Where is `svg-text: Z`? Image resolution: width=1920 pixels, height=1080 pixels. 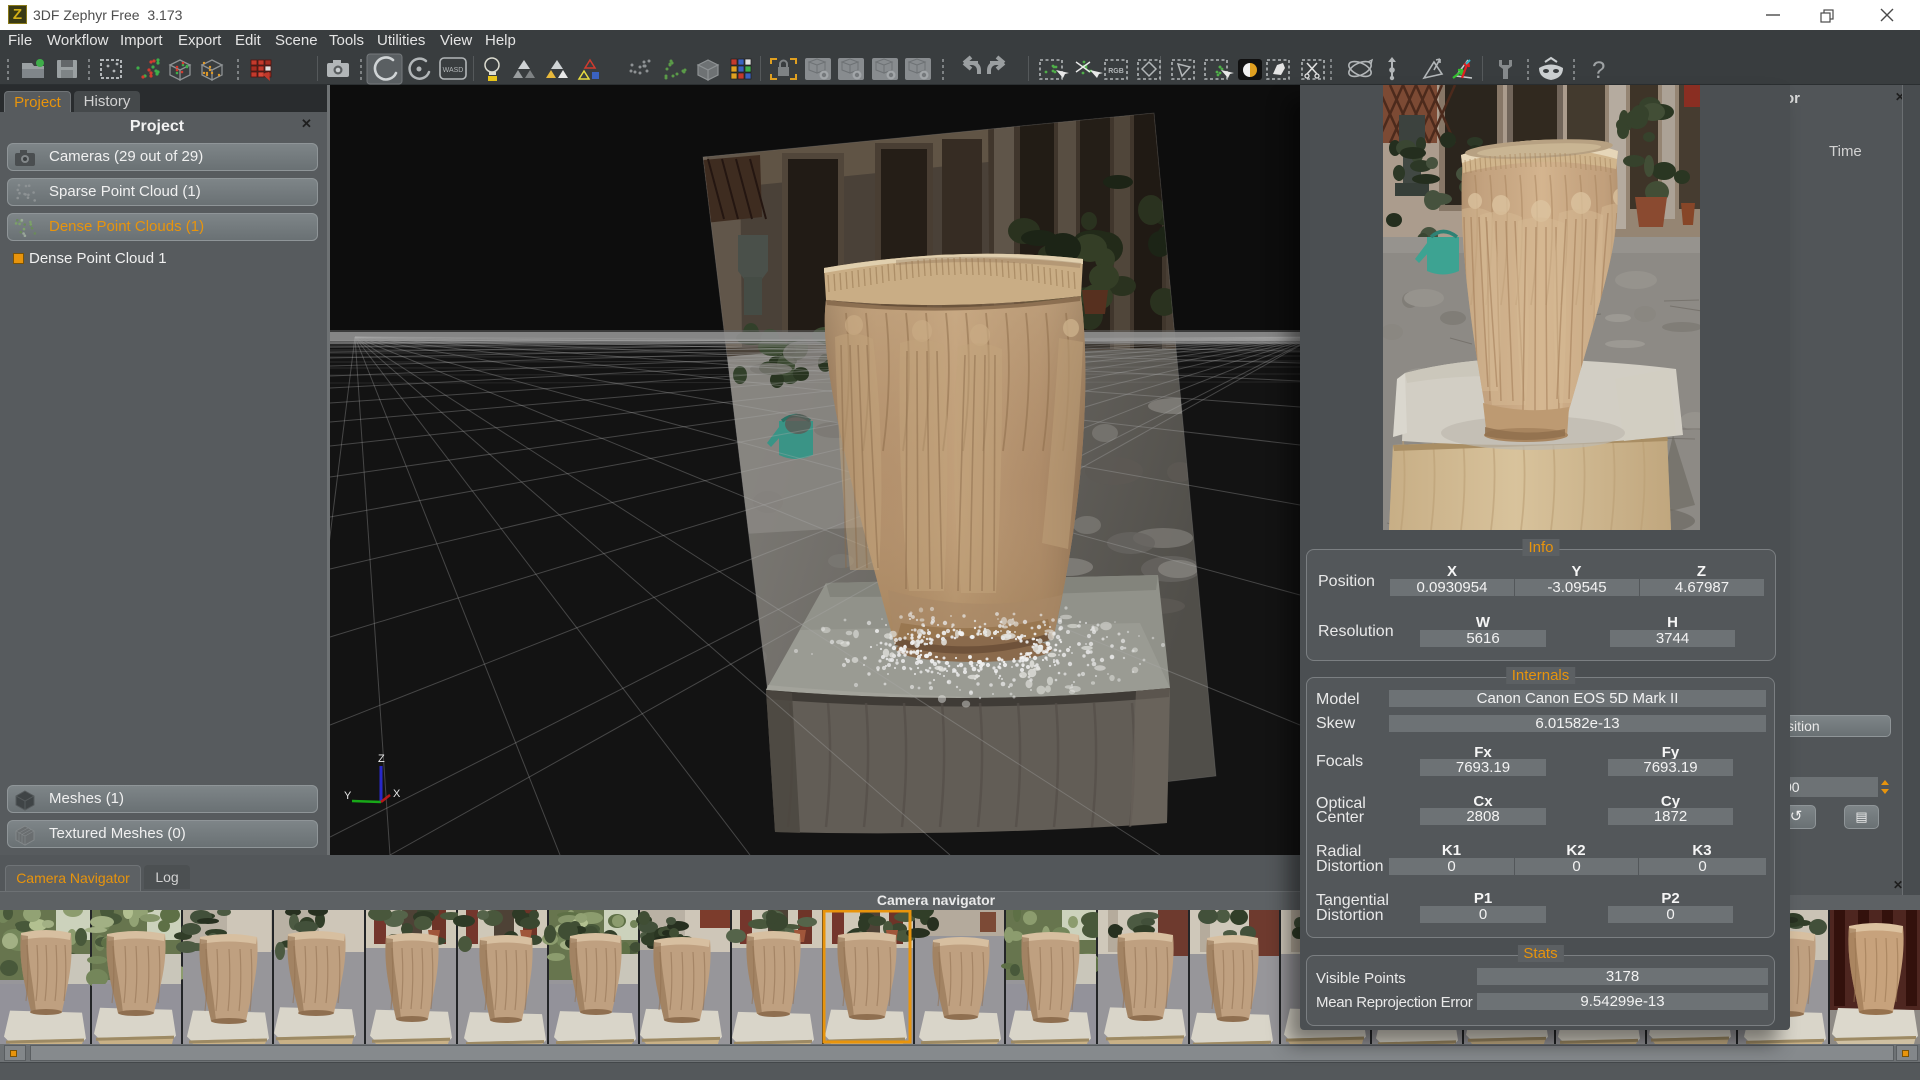 svg-text: Z is located at coordinates (381, 759).